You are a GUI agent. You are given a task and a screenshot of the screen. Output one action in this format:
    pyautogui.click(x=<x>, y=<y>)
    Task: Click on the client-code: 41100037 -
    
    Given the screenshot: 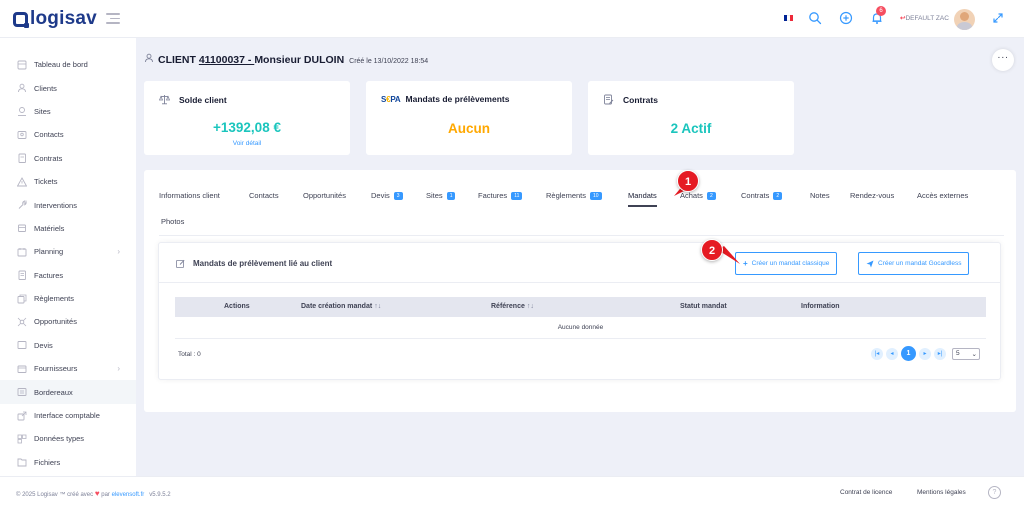 What is the action you would take?
    pyautogui.click(x=226, y=60)
    